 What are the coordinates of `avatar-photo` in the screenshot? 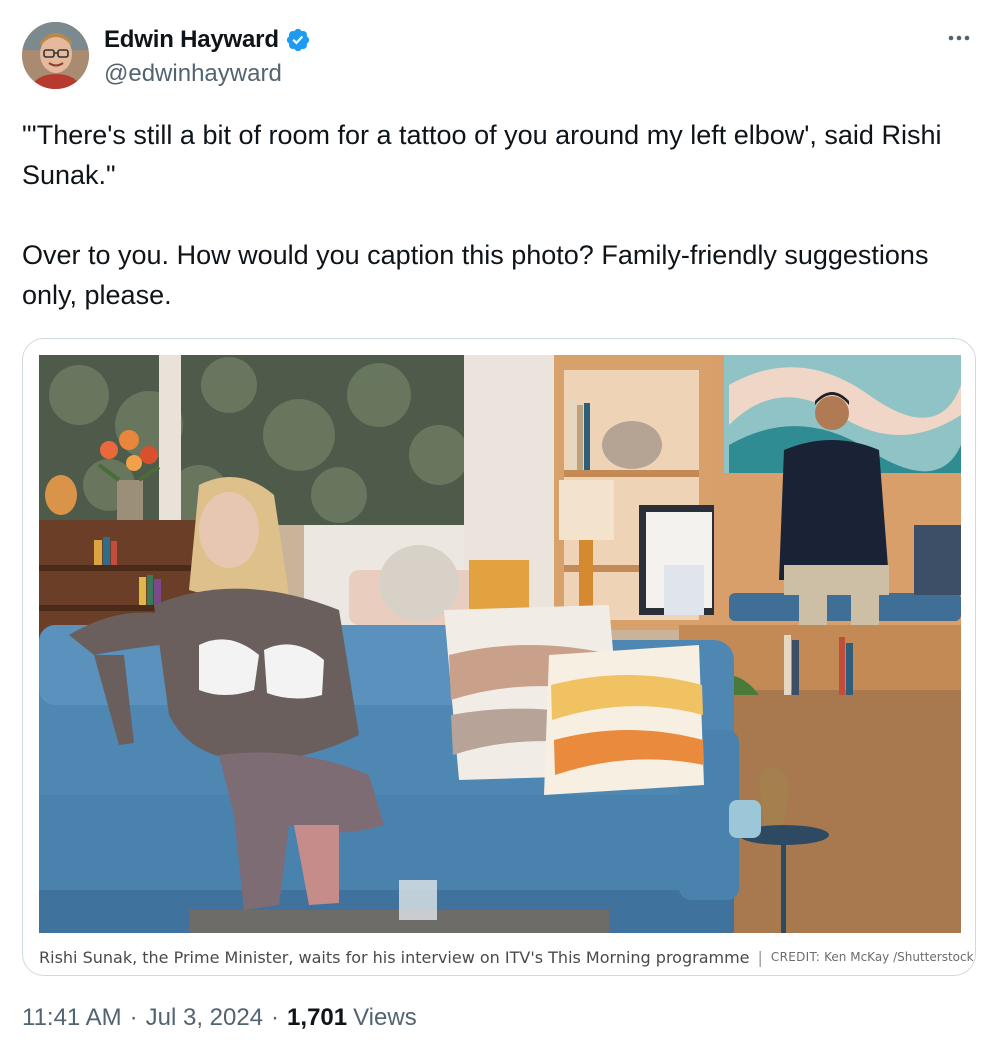 It's located at (55, 55).